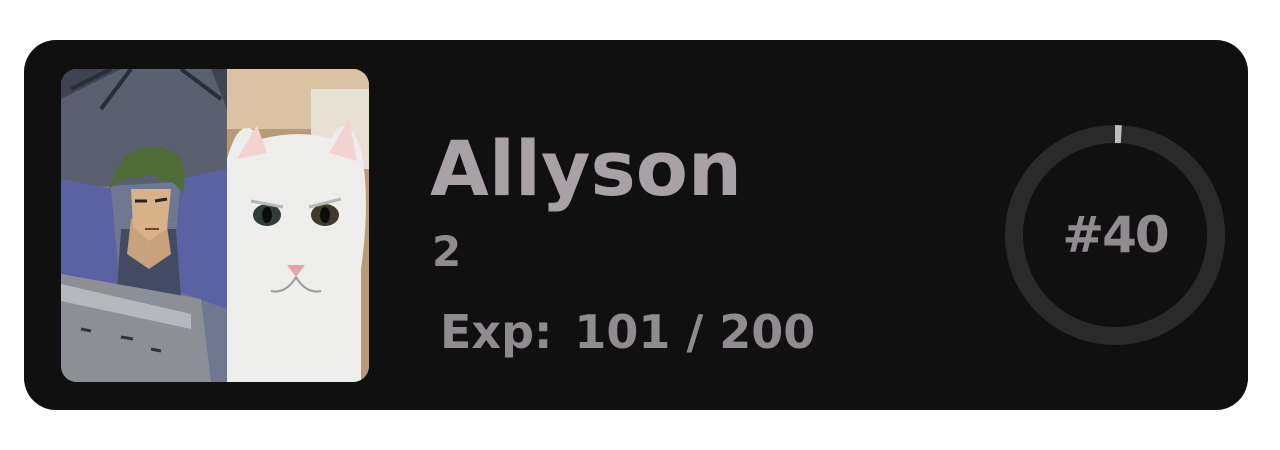  Describe the element at coordinates (695, 332) in the screenshot. I see `exp-value: 101 / 200` at that location.